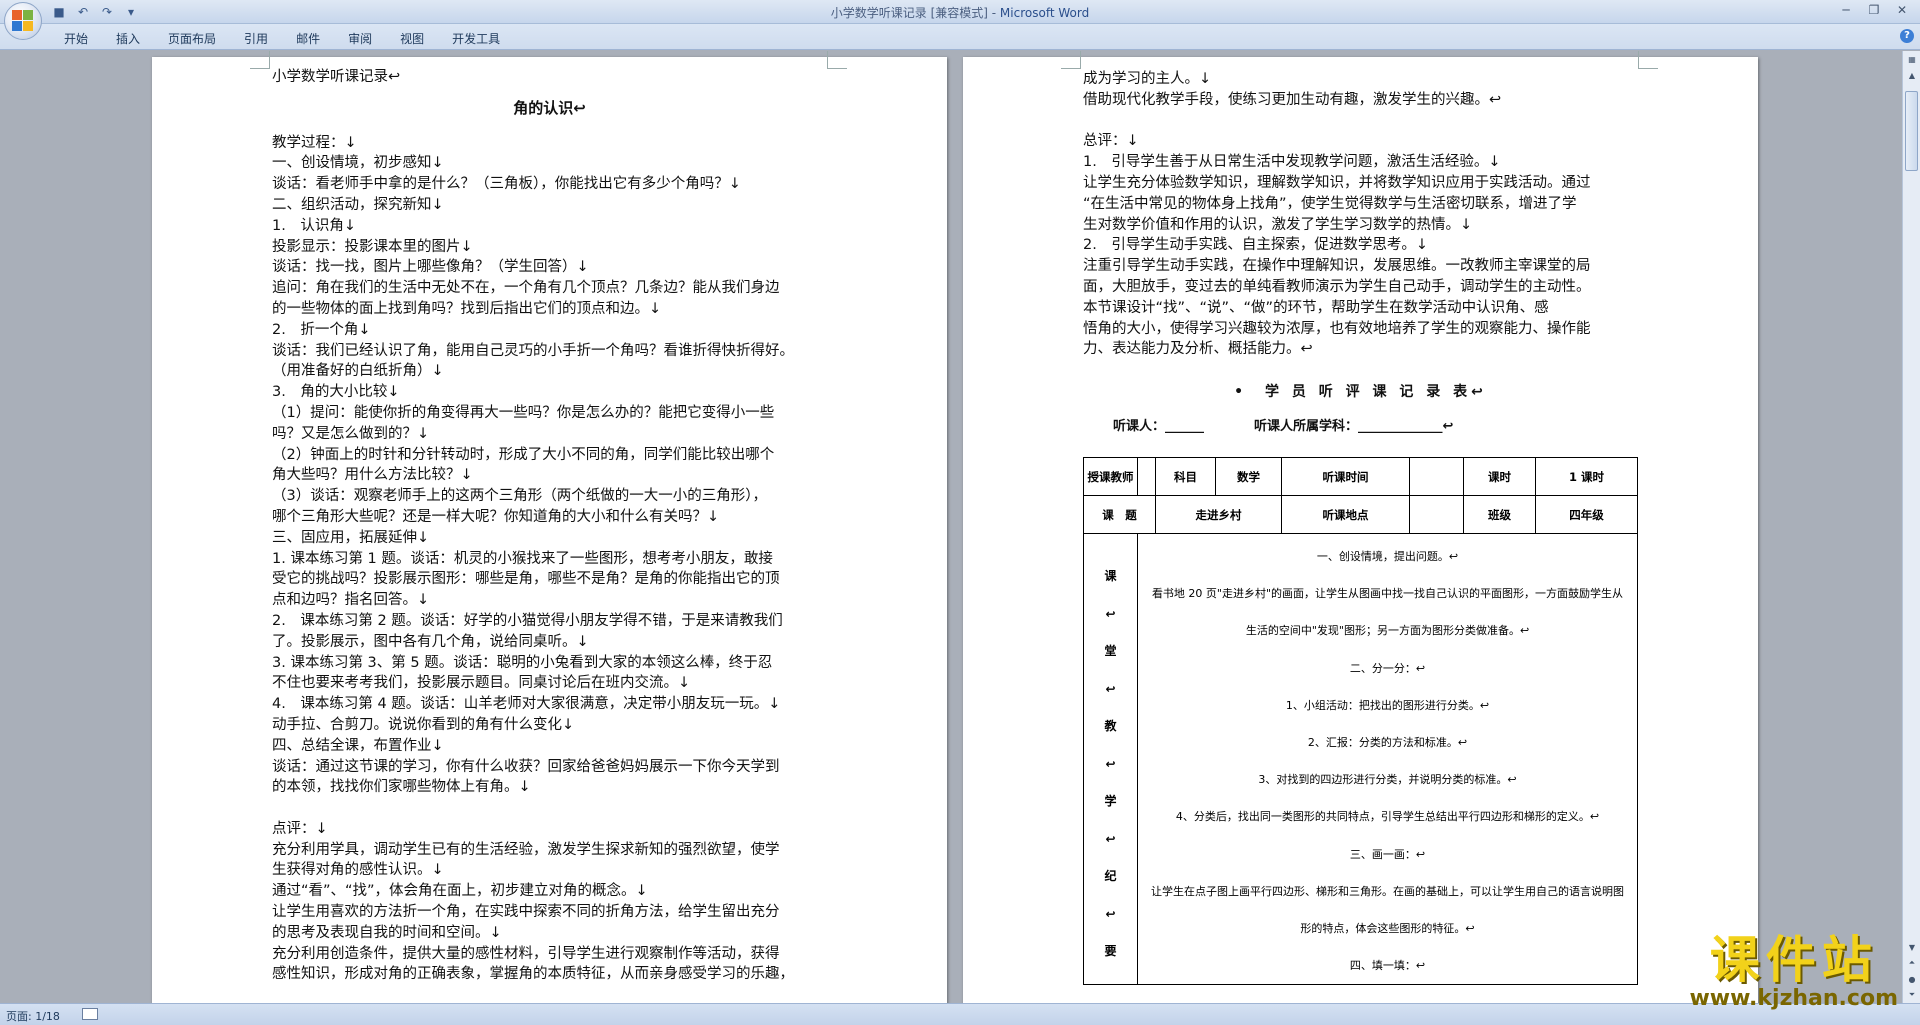 This screenshot has width=1920, height=1025. What do you see at coordinates (1185, 476) in the screenshot?
I see `table-cell: 科目` at bounding box center [1185, 476].